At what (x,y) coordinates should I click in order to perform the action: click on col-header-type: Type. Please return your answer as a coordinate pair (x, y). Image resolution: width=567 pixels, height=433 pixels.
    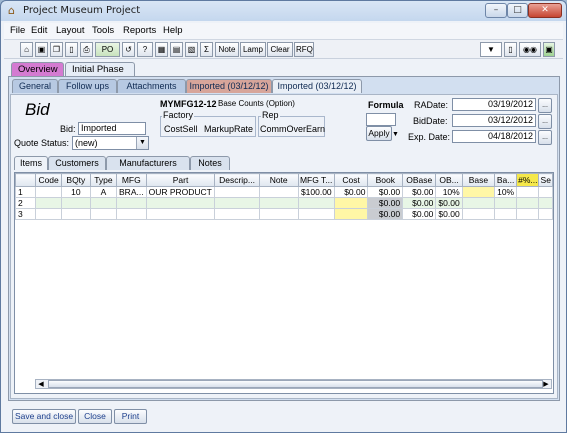
    Looking at the image, I should click on (103, 180).